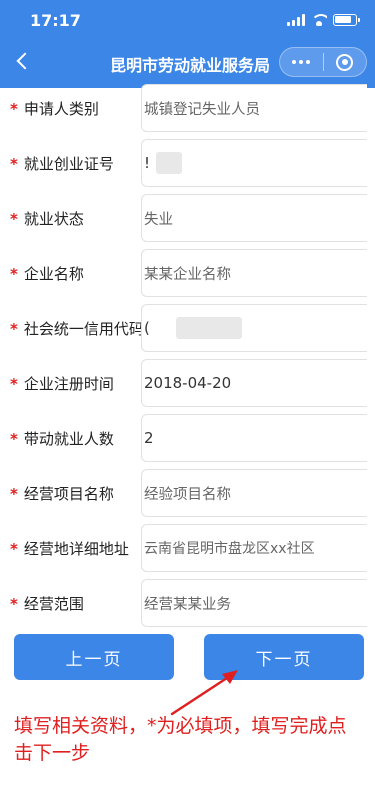 This screenshot has width=375, height=806. I want to click on chevron-left-icon, so click(25, 61).